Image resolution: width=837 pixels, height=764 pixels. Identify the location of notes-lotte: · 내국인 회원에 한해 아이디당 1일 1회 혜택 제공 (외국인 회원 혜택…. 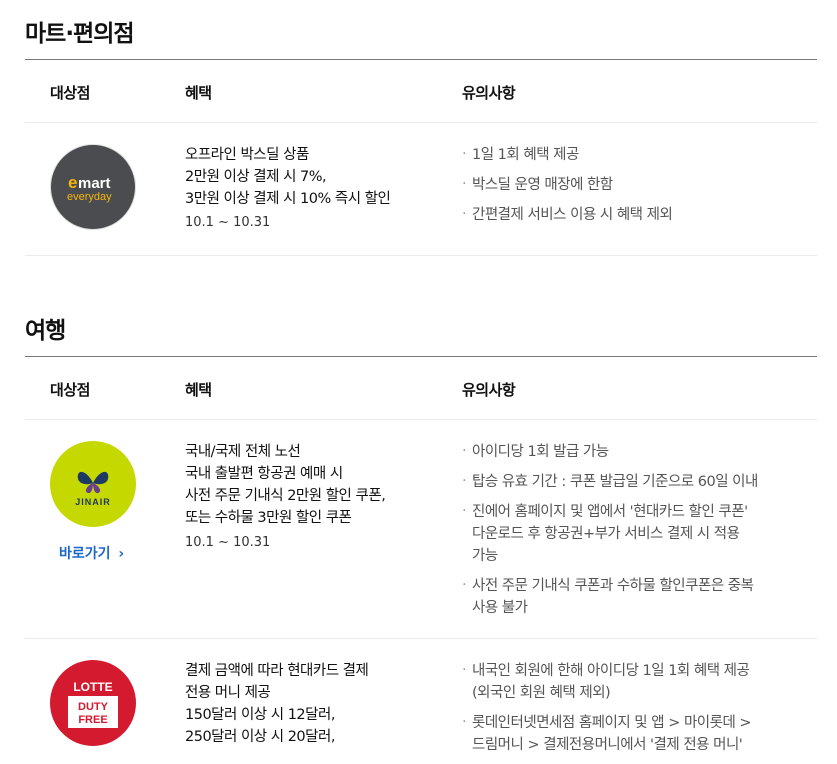
(637, 712).